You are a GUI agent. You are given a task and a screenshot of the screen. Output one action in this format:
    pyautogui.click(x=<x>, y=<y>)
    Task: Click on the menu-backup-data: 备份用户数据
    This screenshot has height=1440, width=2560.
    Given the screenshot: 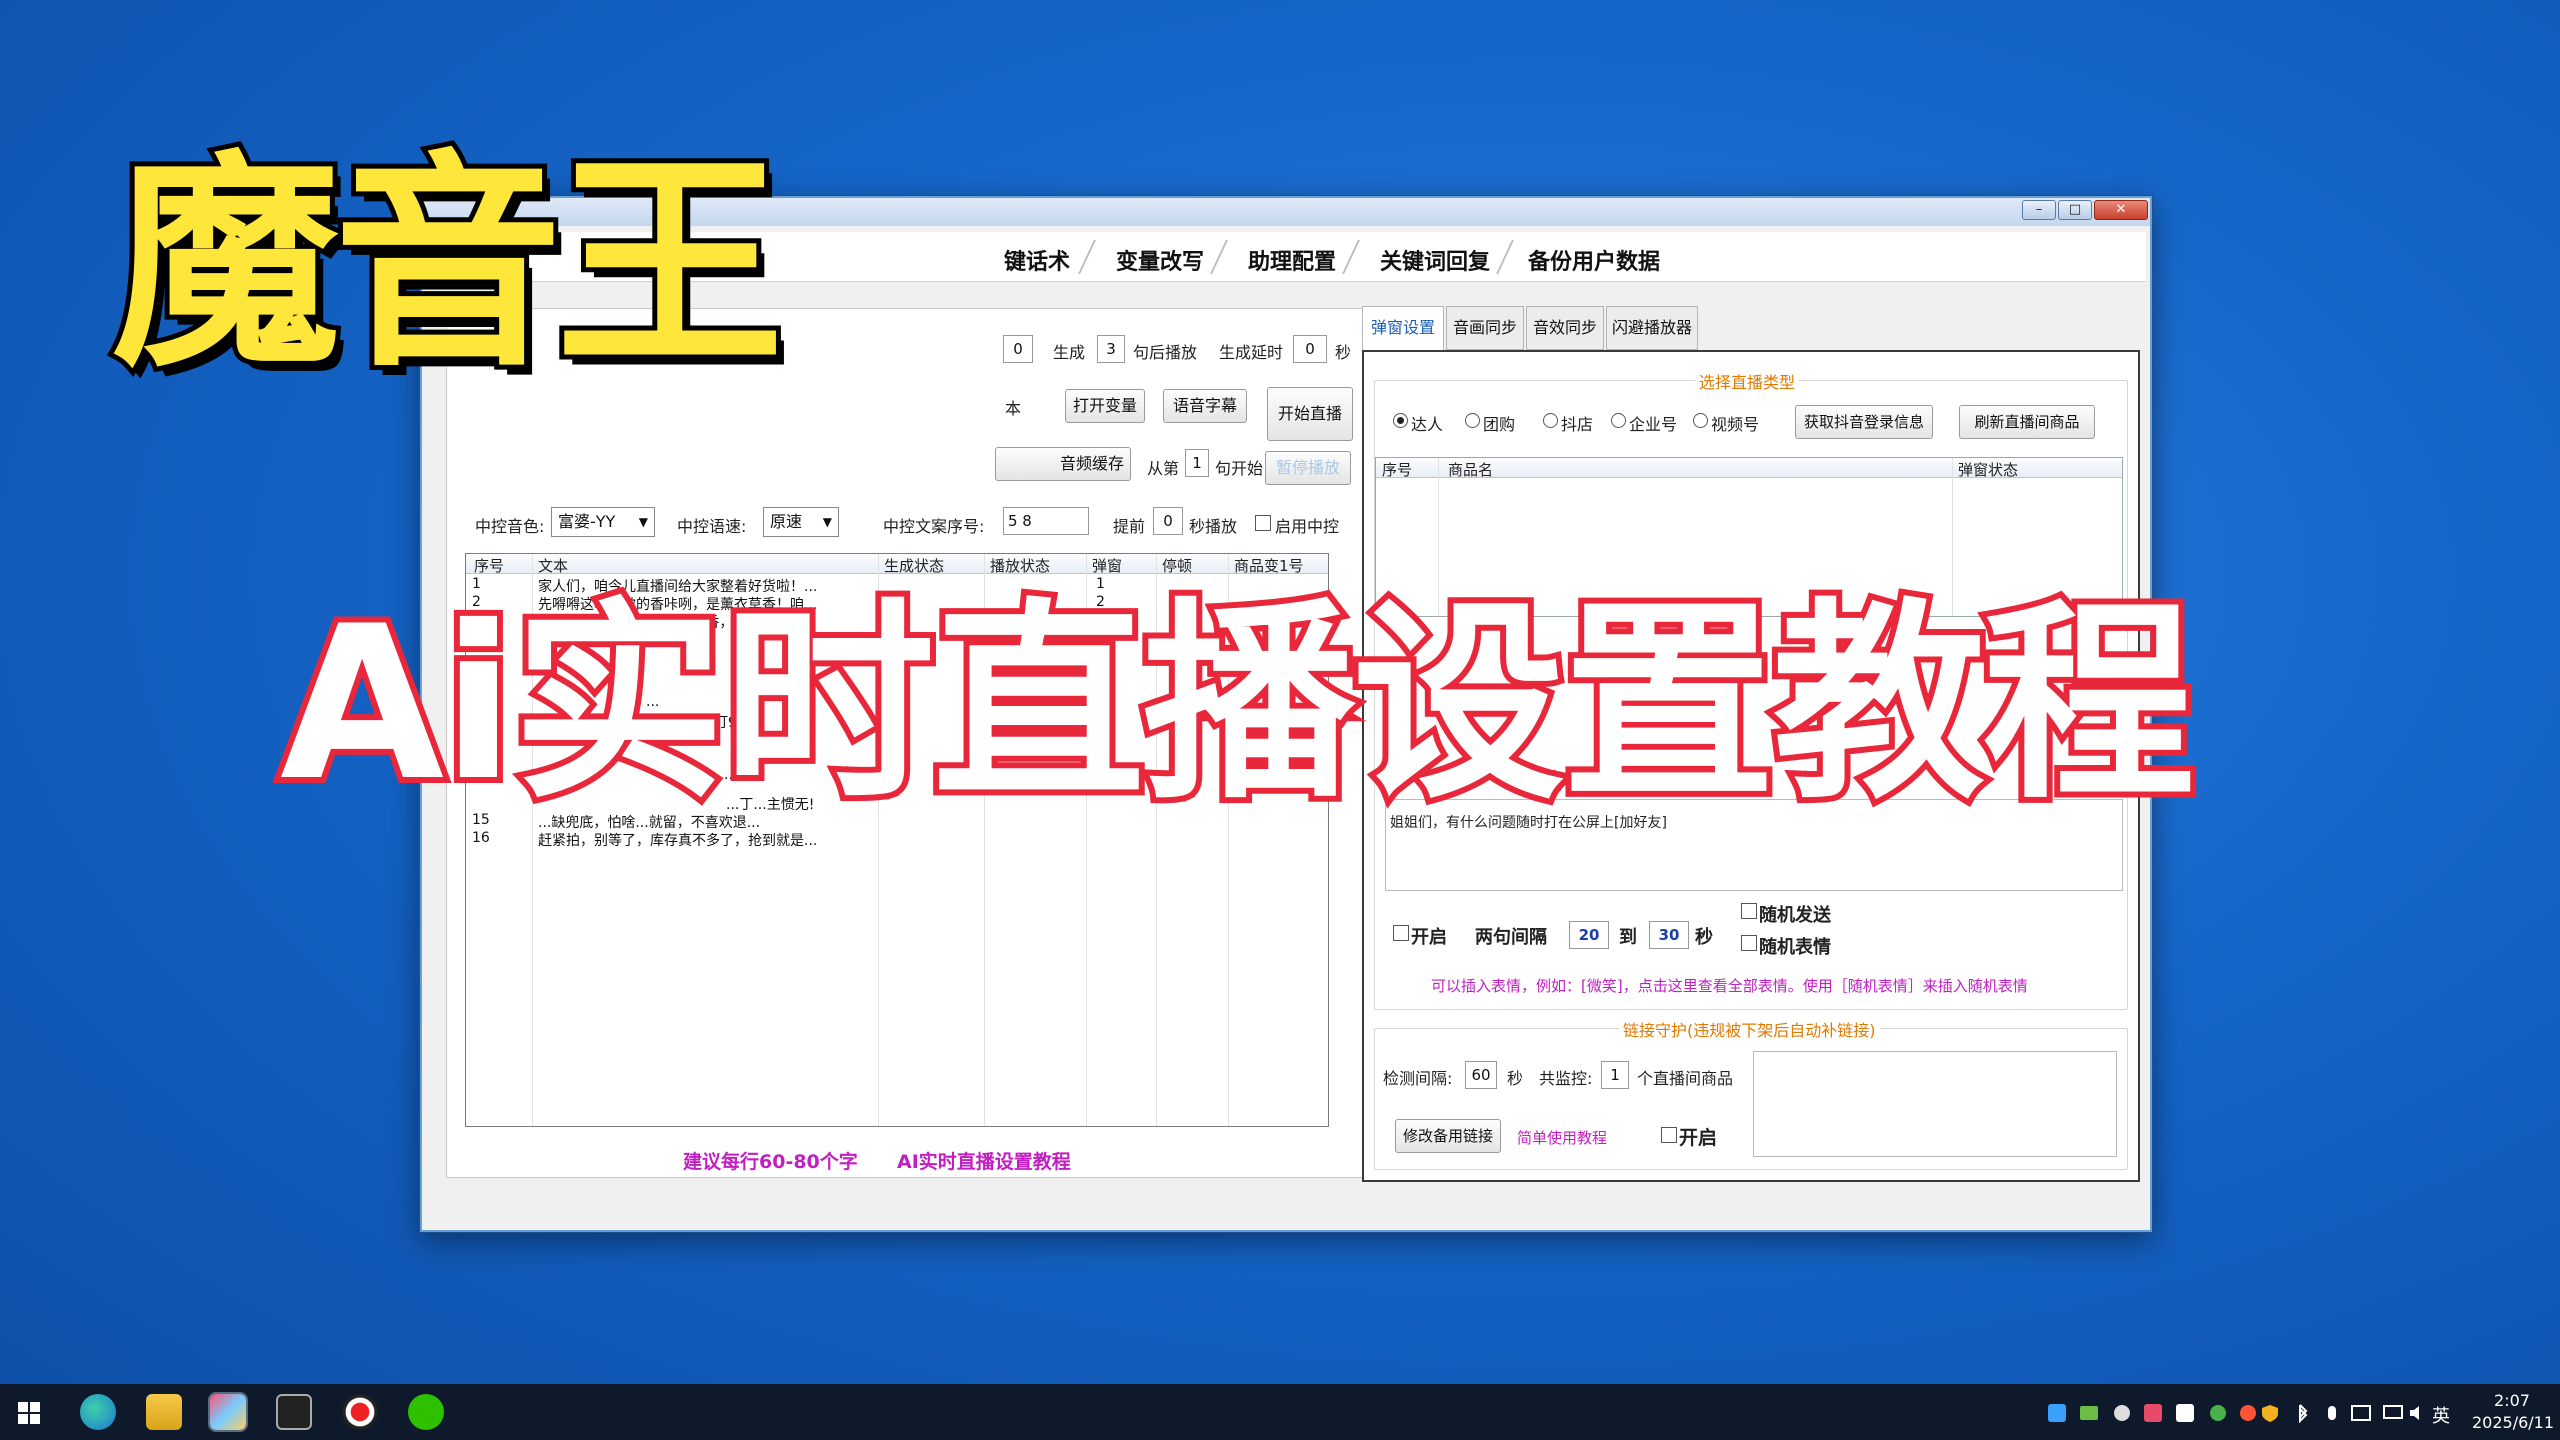 What is the action you would take?
    pyautogui.click(x=1594, y=260)
    